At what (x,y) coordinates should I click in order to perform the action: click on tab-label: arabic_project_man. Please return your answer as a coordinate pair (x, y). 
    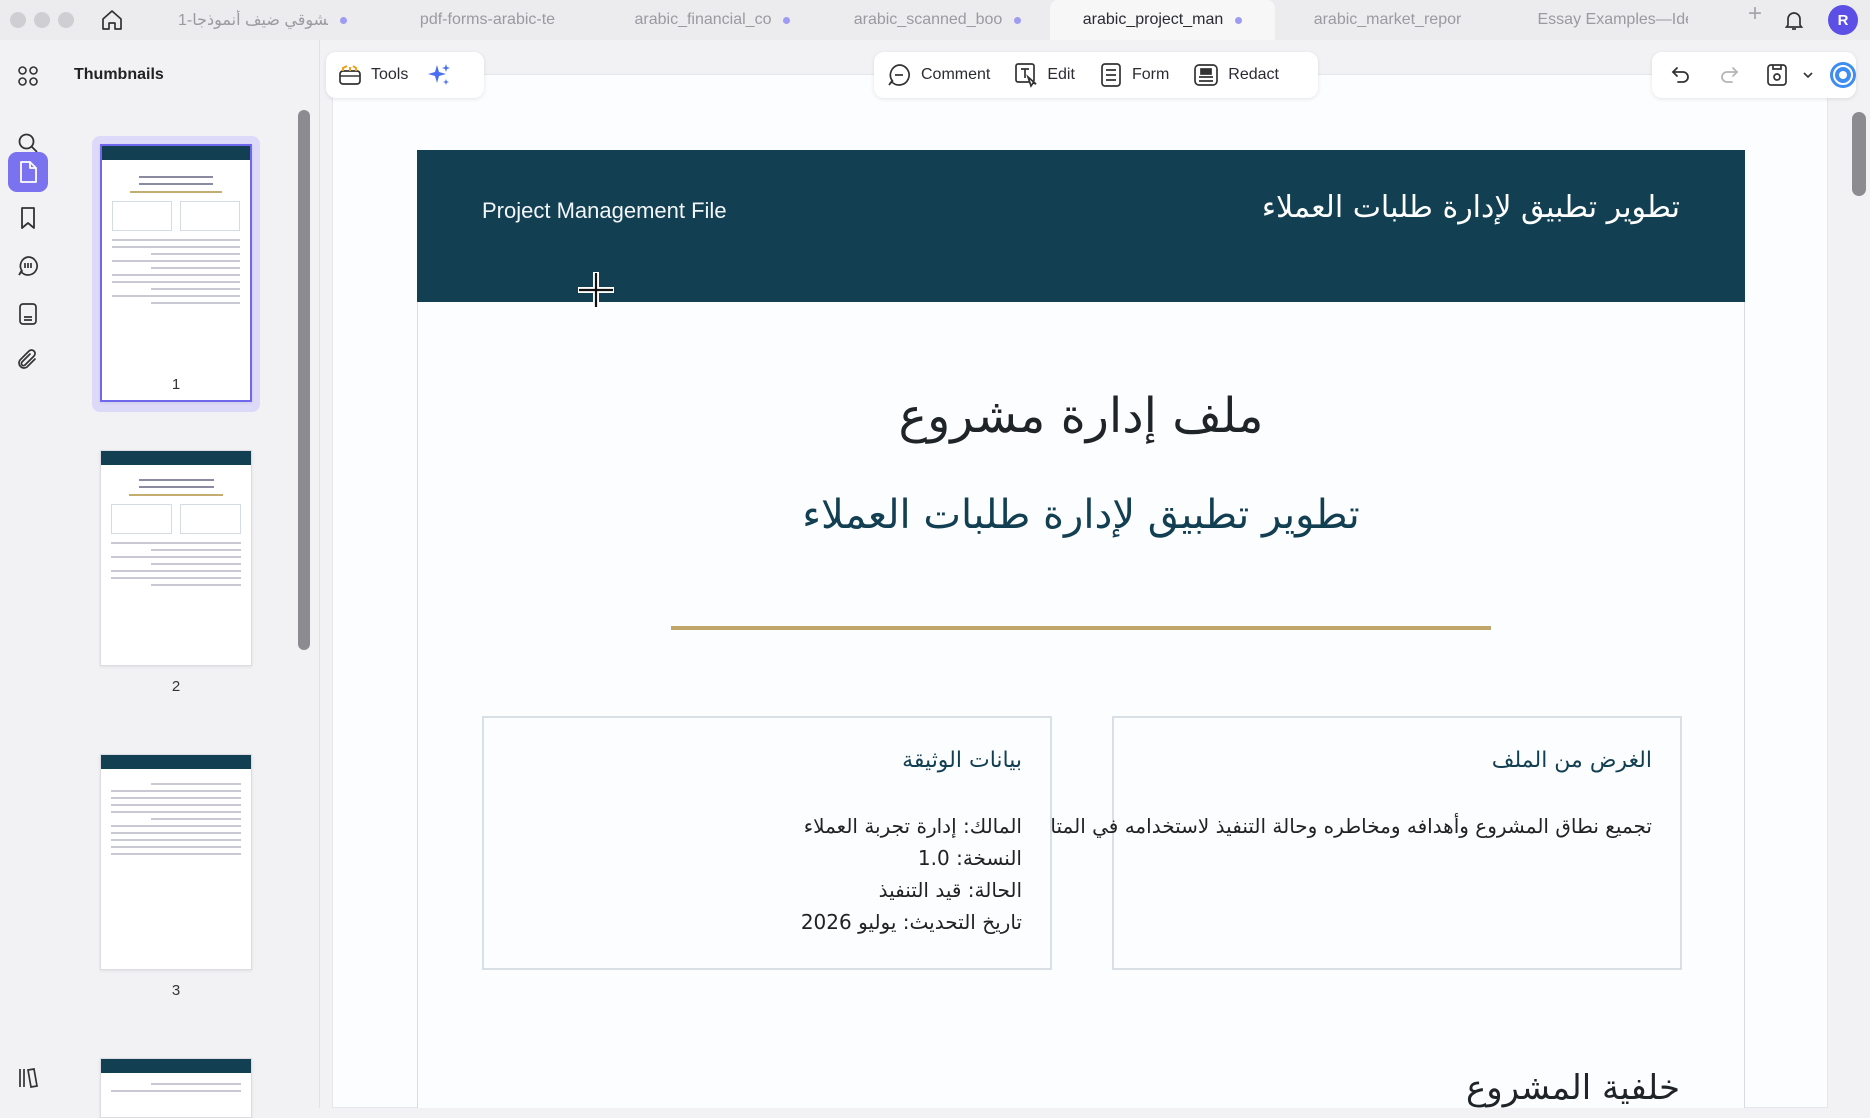
    Looking at the image, I should click on (1153, 19).